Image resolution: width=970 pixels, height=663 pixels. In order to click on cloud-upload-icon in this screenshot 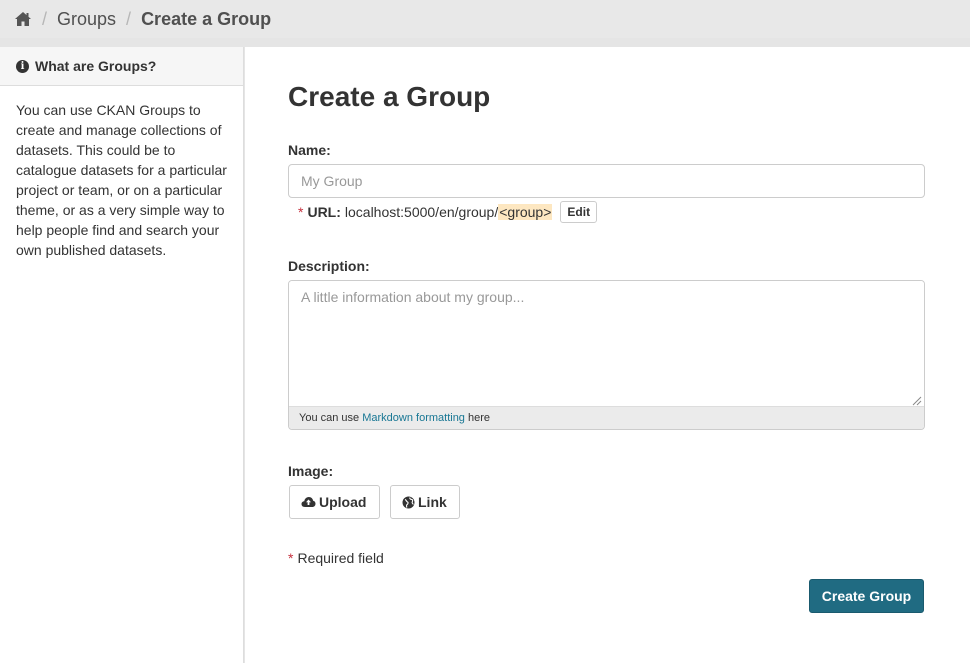, I will do `click(308, 502)`.